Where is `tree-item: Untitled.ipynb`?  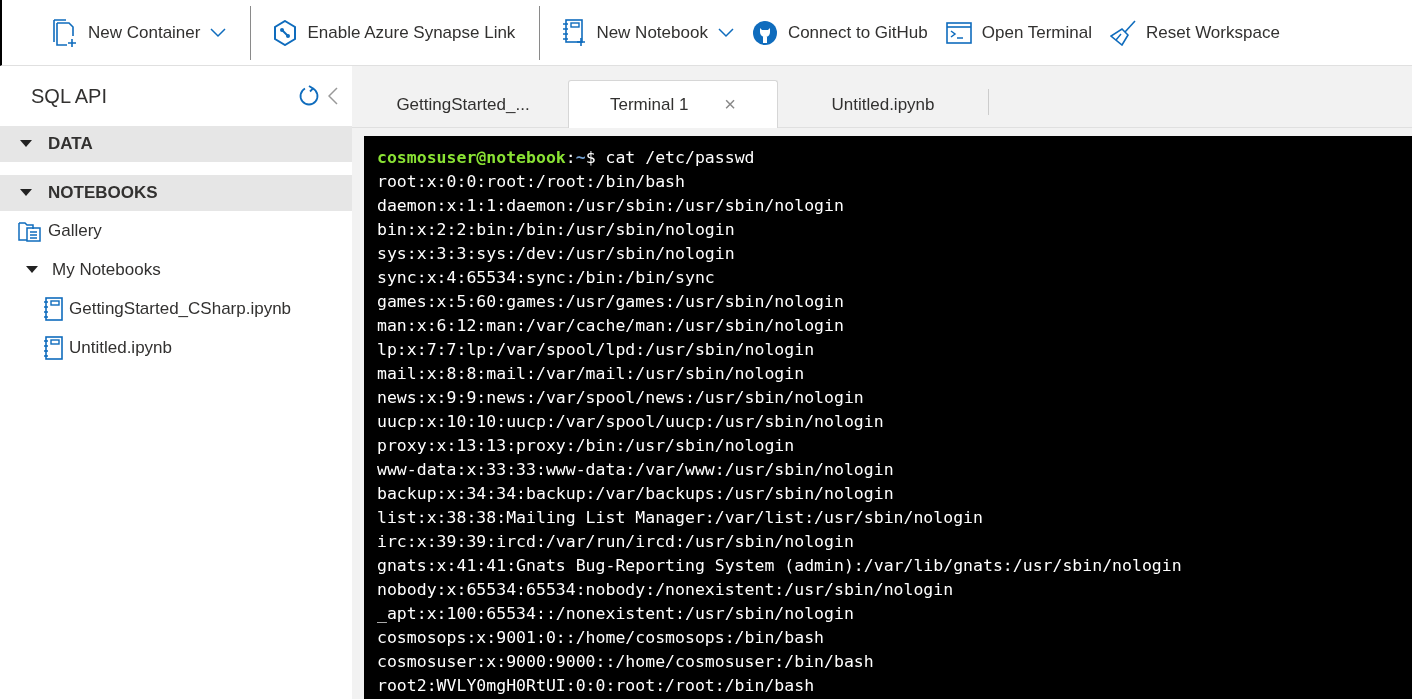 tree-item: Untitled.ipynb is located at coordinates (176, 347).